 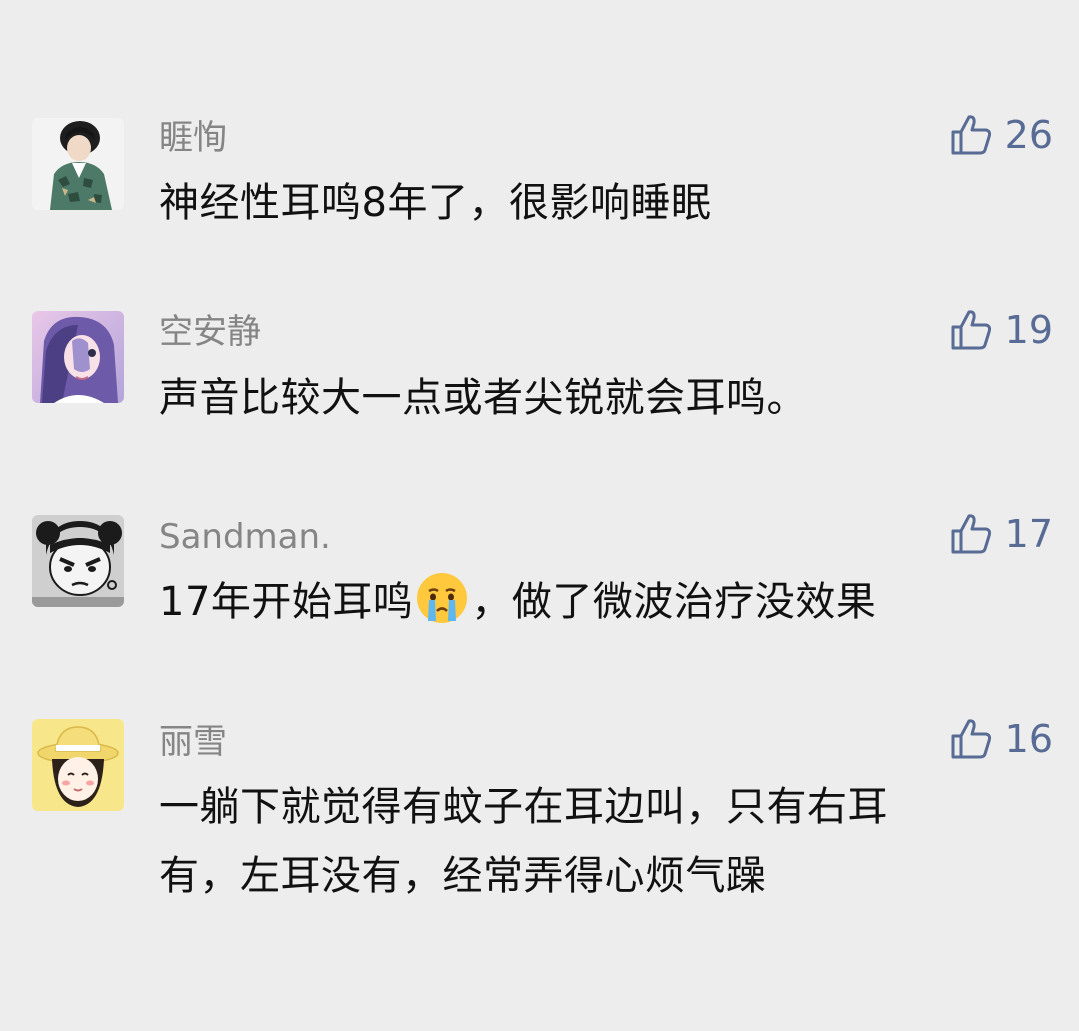 I want to click on comment-text-line: 一躺下就觉得有蚊子在耳边叫，只有右耳, so click(x=523, y=807).